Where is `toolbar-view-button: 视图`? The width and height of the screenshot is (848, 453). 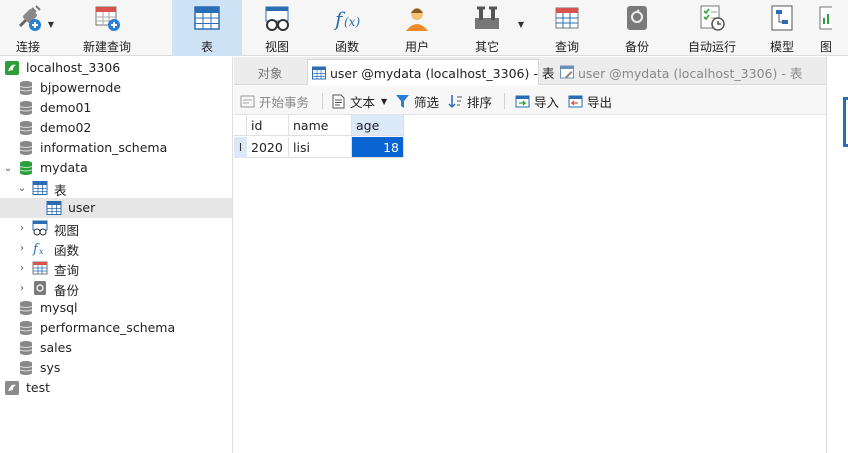 toolbar-view-button: 视图 is located at coordinates (277, 28).